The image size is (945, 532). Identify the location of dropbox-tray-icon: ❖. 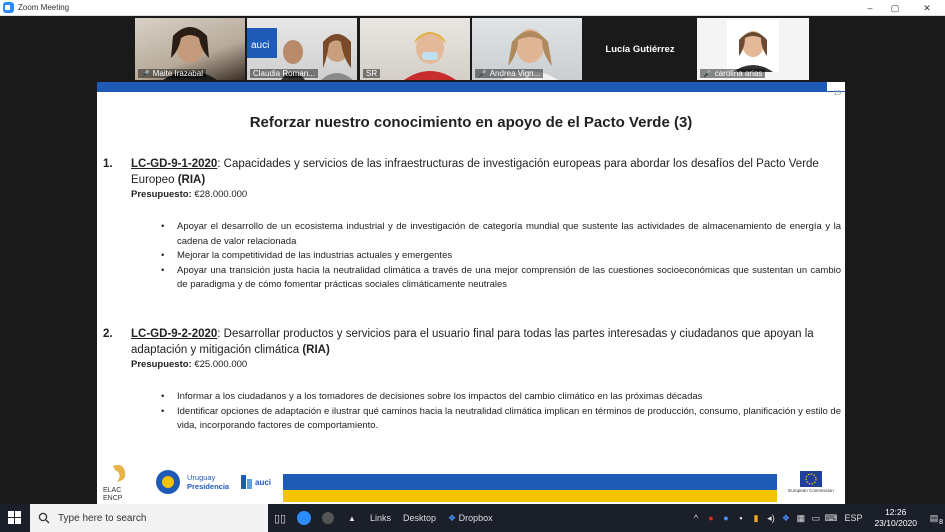
(785, 518).